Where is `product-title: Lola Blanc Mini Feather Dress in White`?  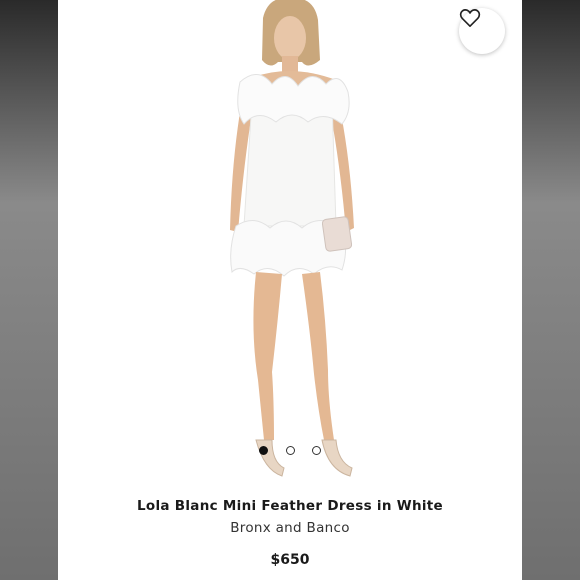
product-title: Lola Blanc Mini Feather Dress in White is located at coordinates (290, 506).